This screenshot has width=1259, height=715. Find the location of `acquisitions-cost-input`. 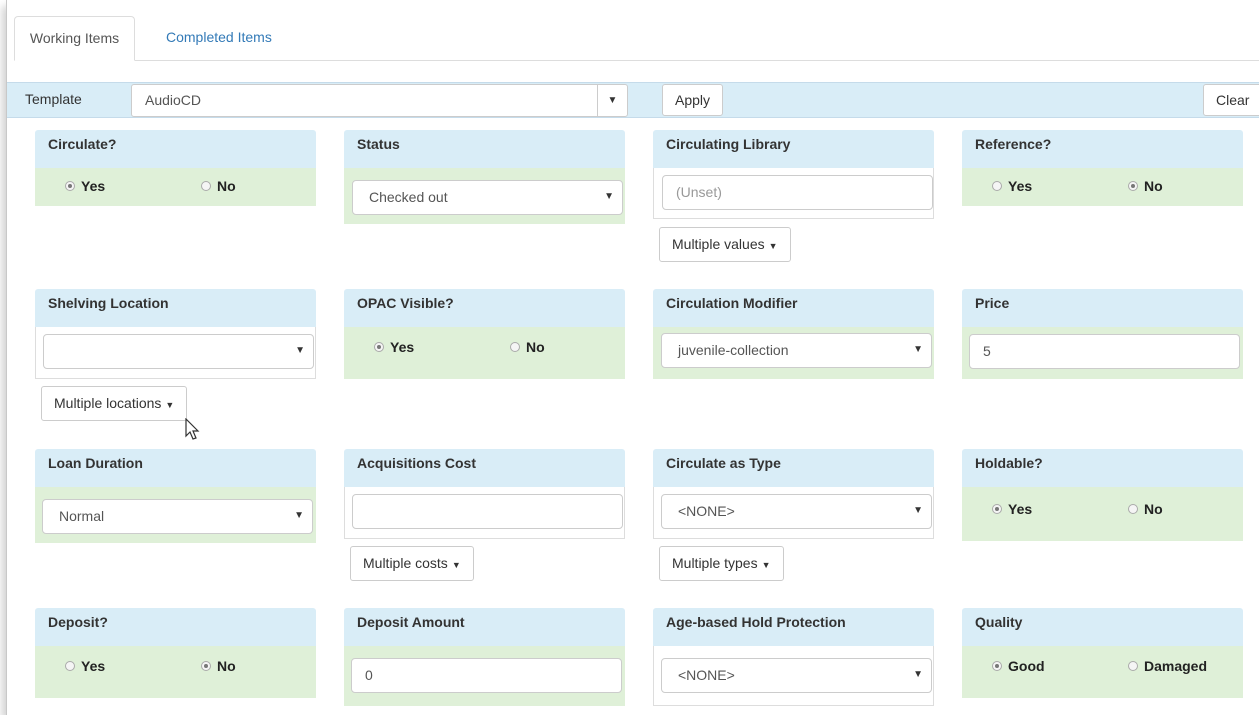

acquisitions-cost-input is located at coordinates (487, 511).